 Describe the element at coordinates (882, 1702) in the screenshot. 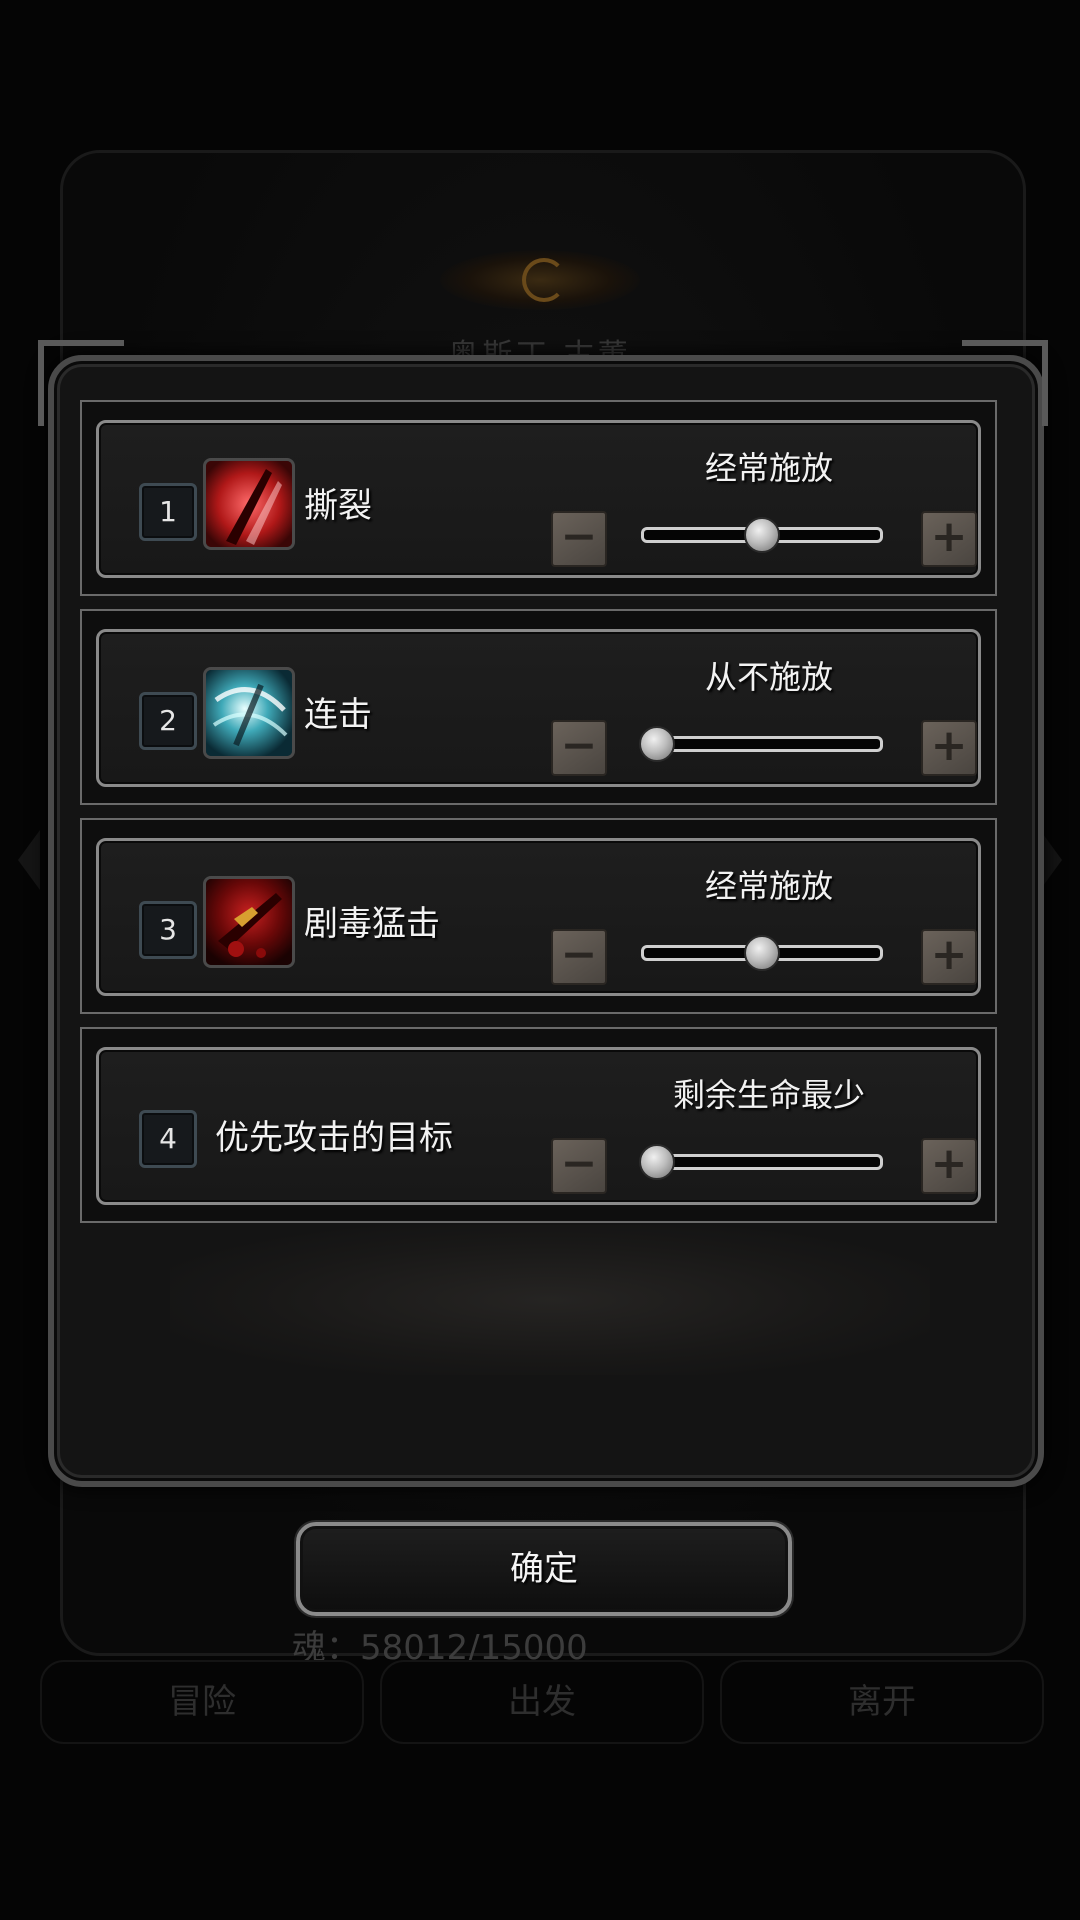

I see `tab-leave: 离开` at that location.